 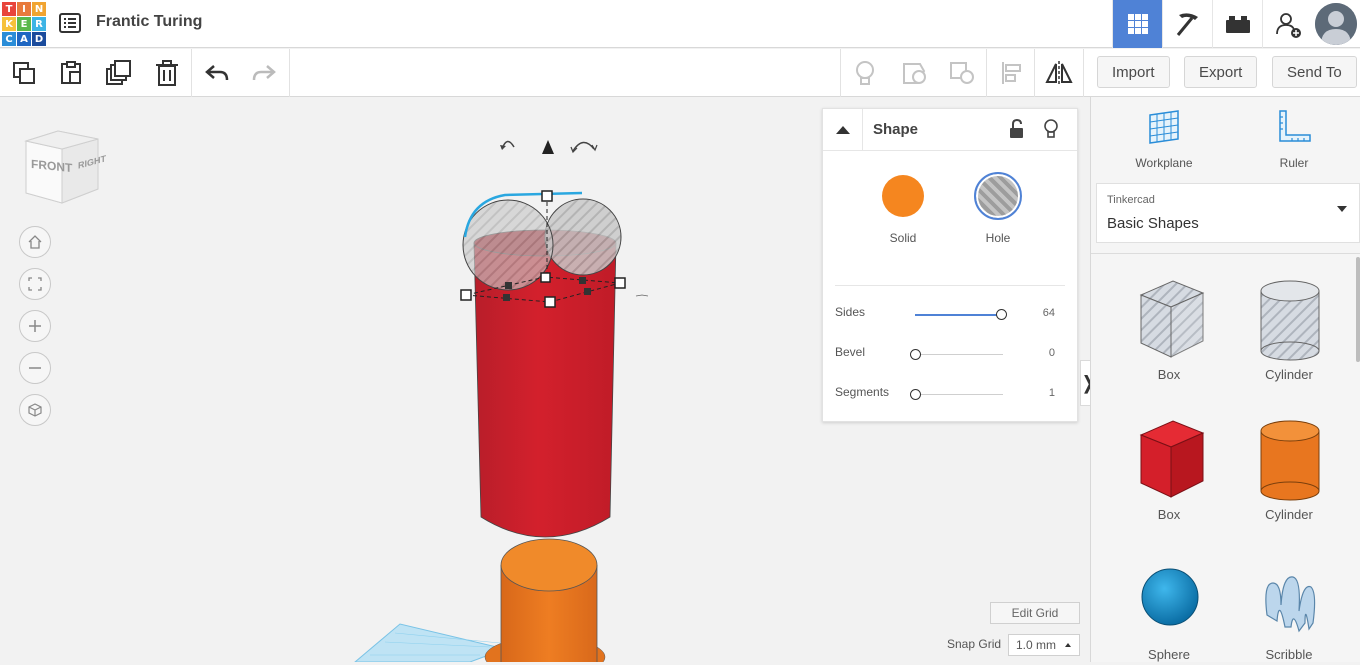 I want to click on export-button: Export, so click(x=1221, y=72).